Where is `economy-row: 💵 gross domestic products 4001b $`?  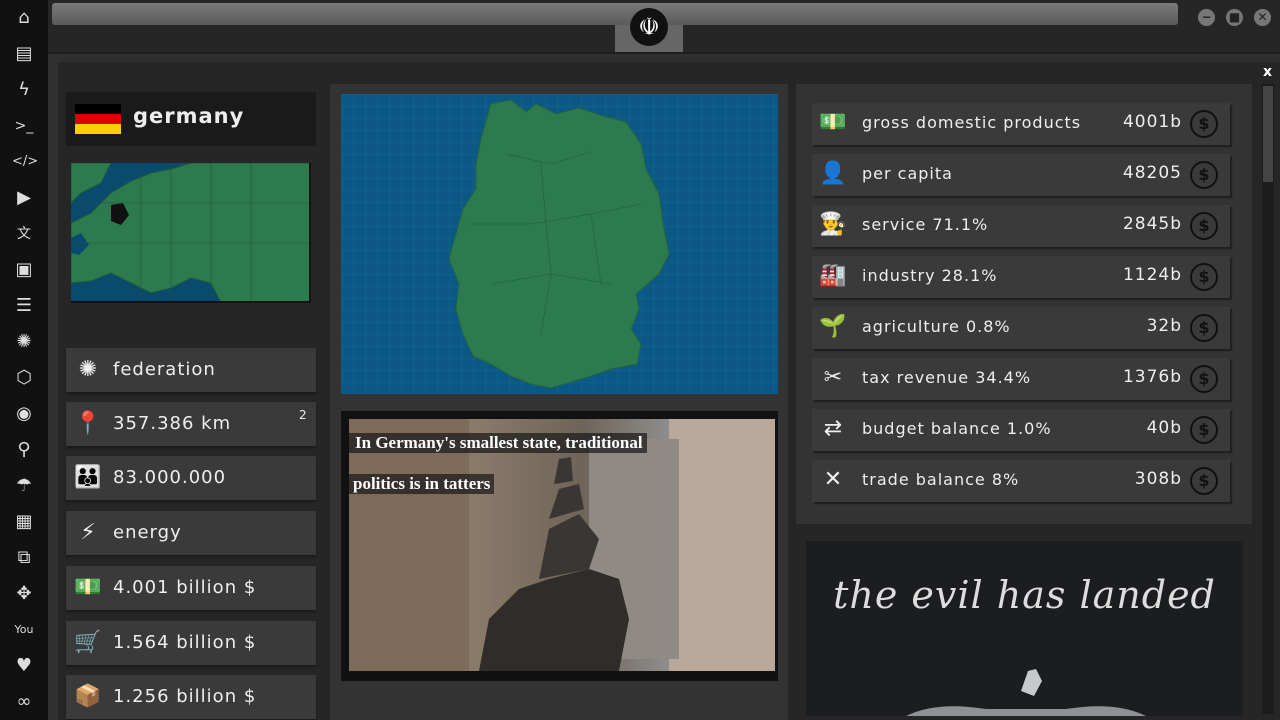 economy-row: 💵 gross domestic products 4001b $ is located at coordinates (1021, 124).